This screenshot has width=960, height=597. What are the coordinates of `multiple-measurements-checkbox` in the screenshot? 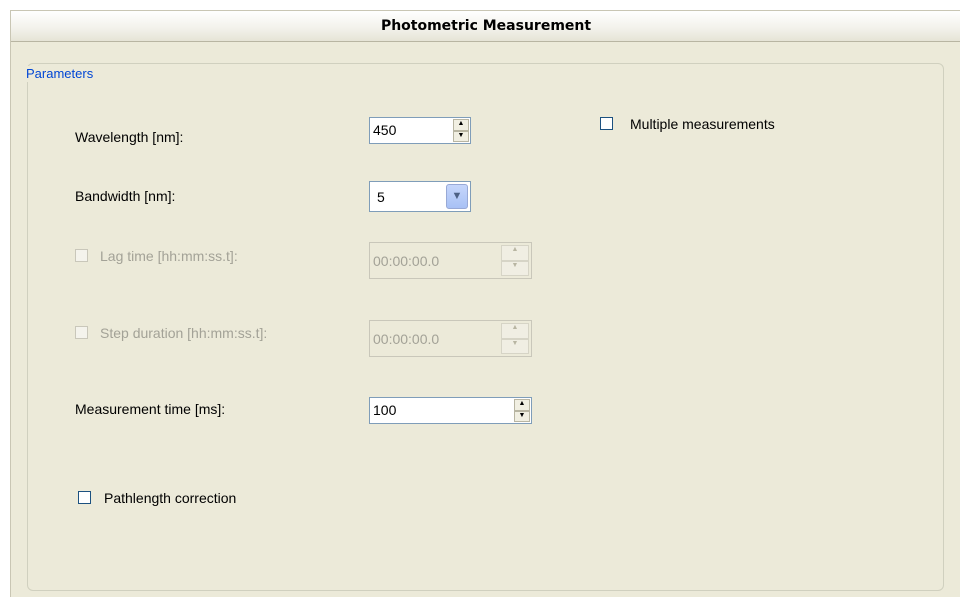 It's located at (606, 123).